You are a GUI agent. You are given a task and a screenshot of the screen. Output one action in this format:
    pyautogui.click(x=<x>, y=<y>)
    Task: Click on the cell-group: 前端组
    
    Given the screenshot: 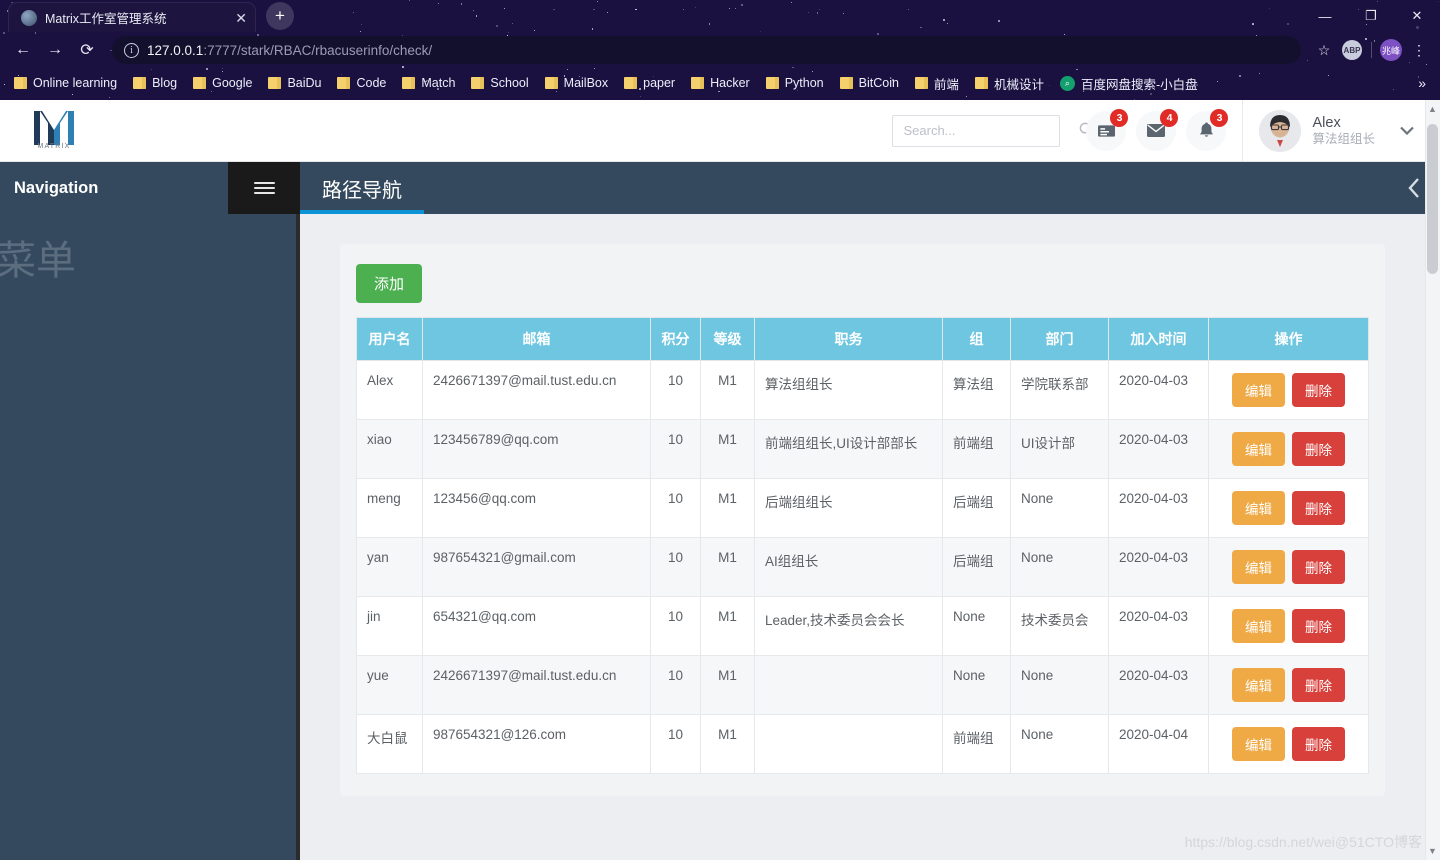 What is the action you would take?
    pyautogui.click(x=976, y=744)
    